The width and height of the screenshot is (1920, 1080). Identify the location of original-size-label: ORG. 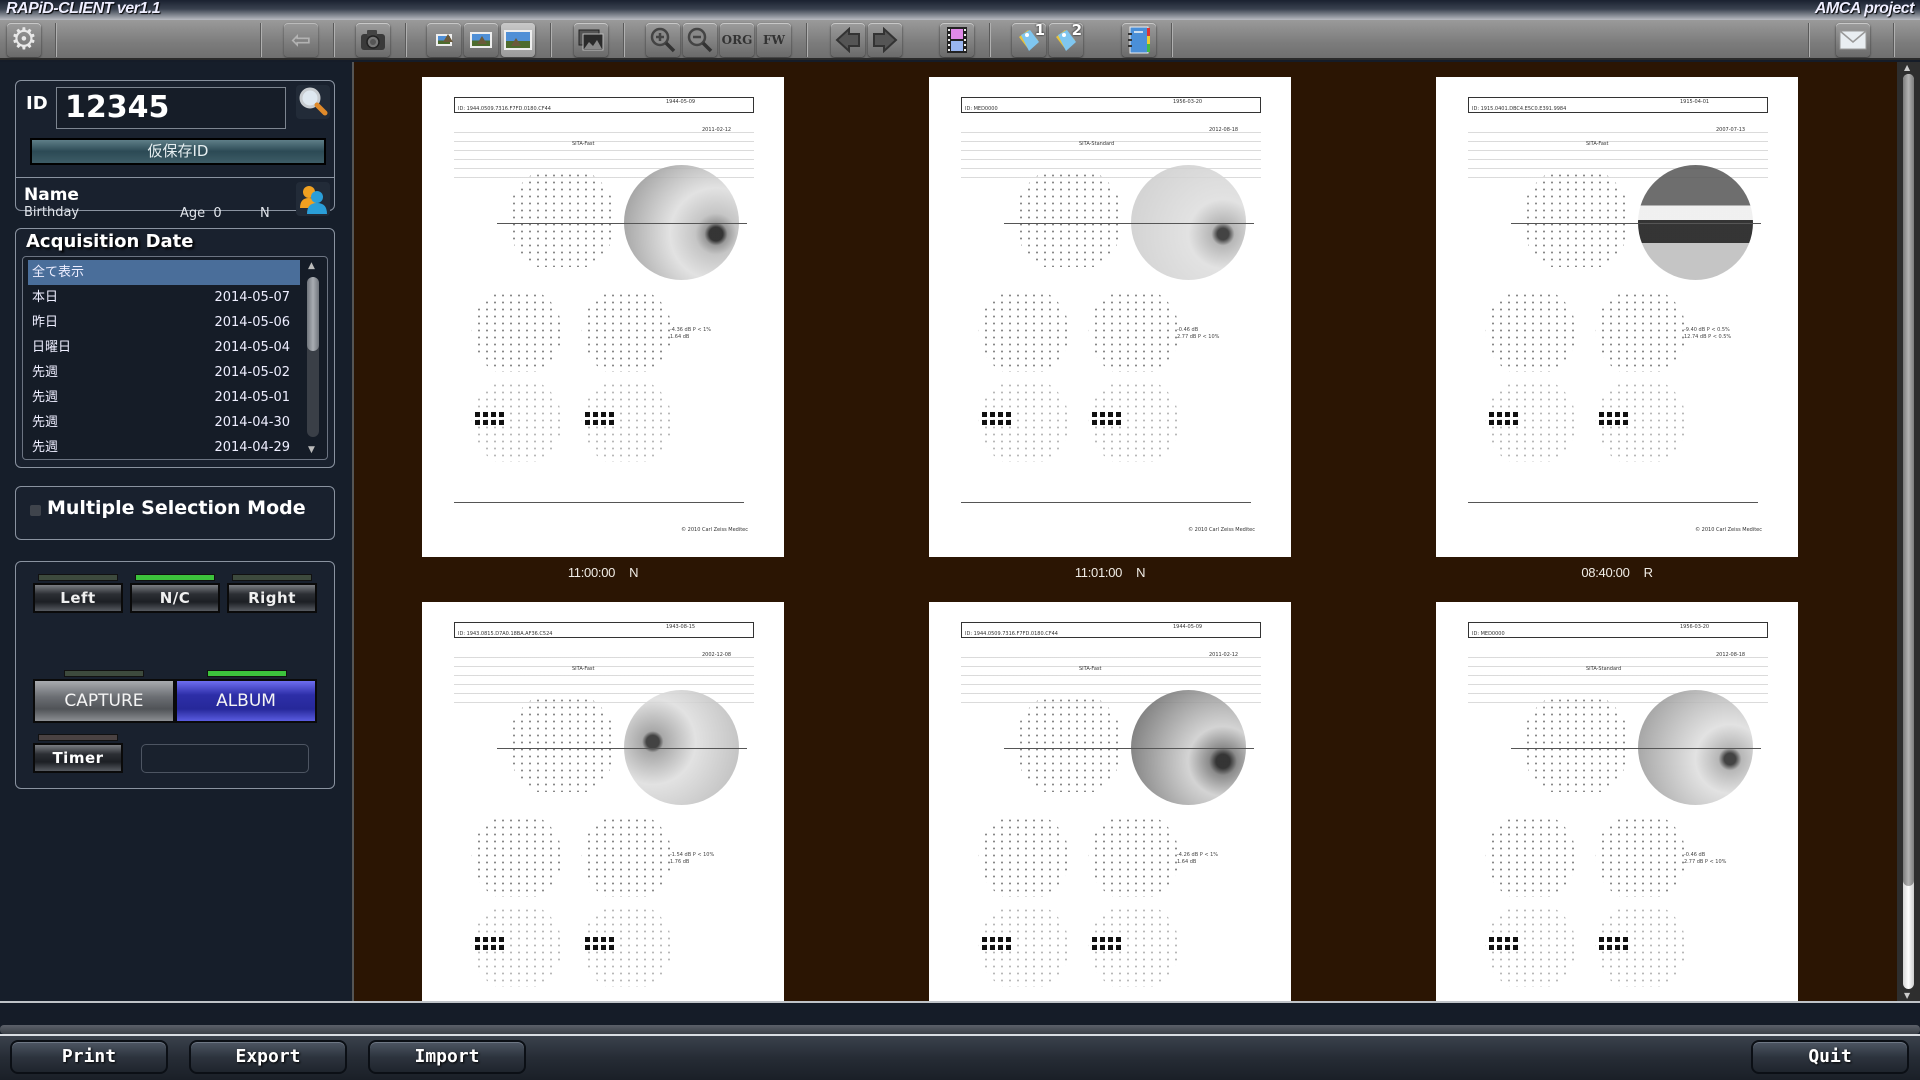
(737, 40).